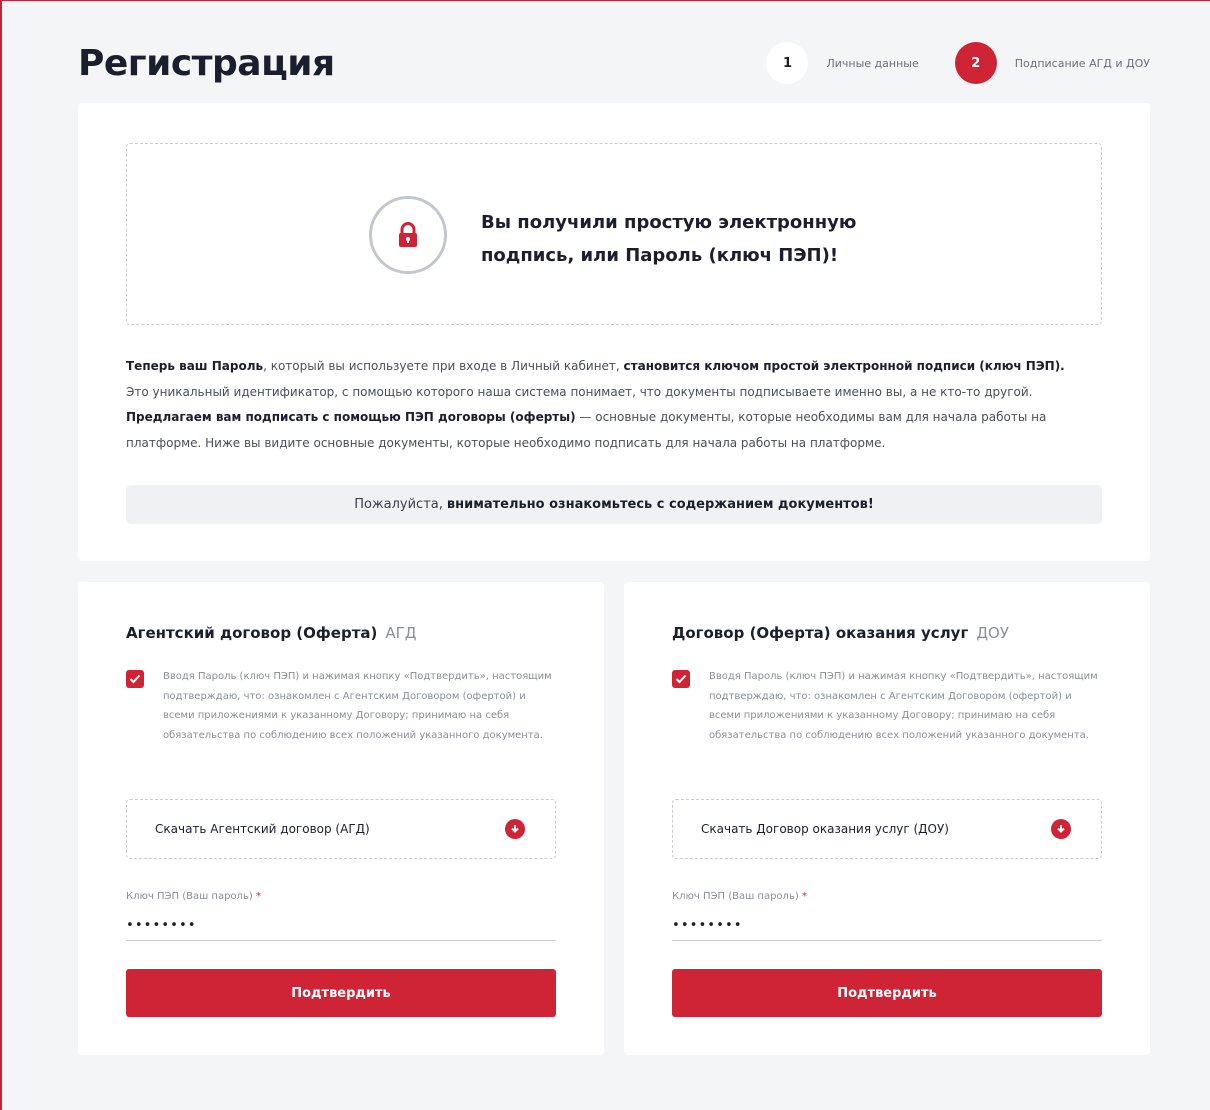 This screenshot has height=1110, width=1210. I want to click on step-personal-data: 1 Личные данные, so click(842, 63).